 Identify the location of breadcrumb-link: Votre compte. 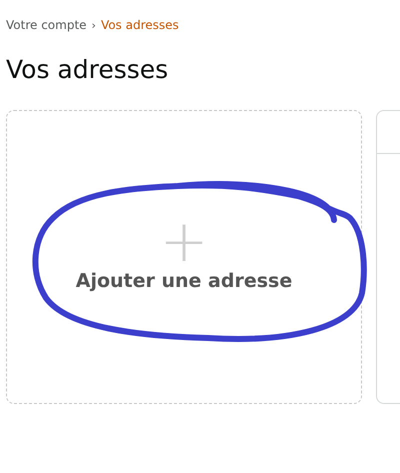
(46, 25).